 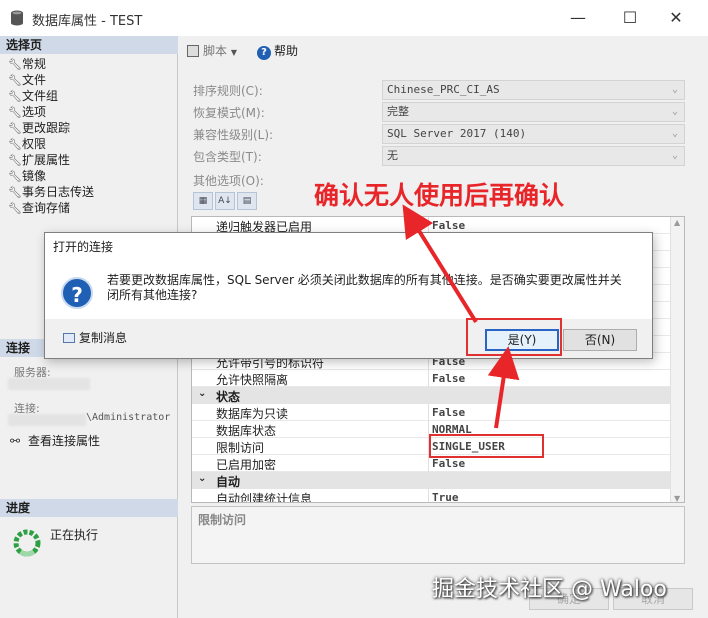 I want to click on property-combobox: Chinese_PRC_CI_AS ⌄, so click(x=533, y=90).